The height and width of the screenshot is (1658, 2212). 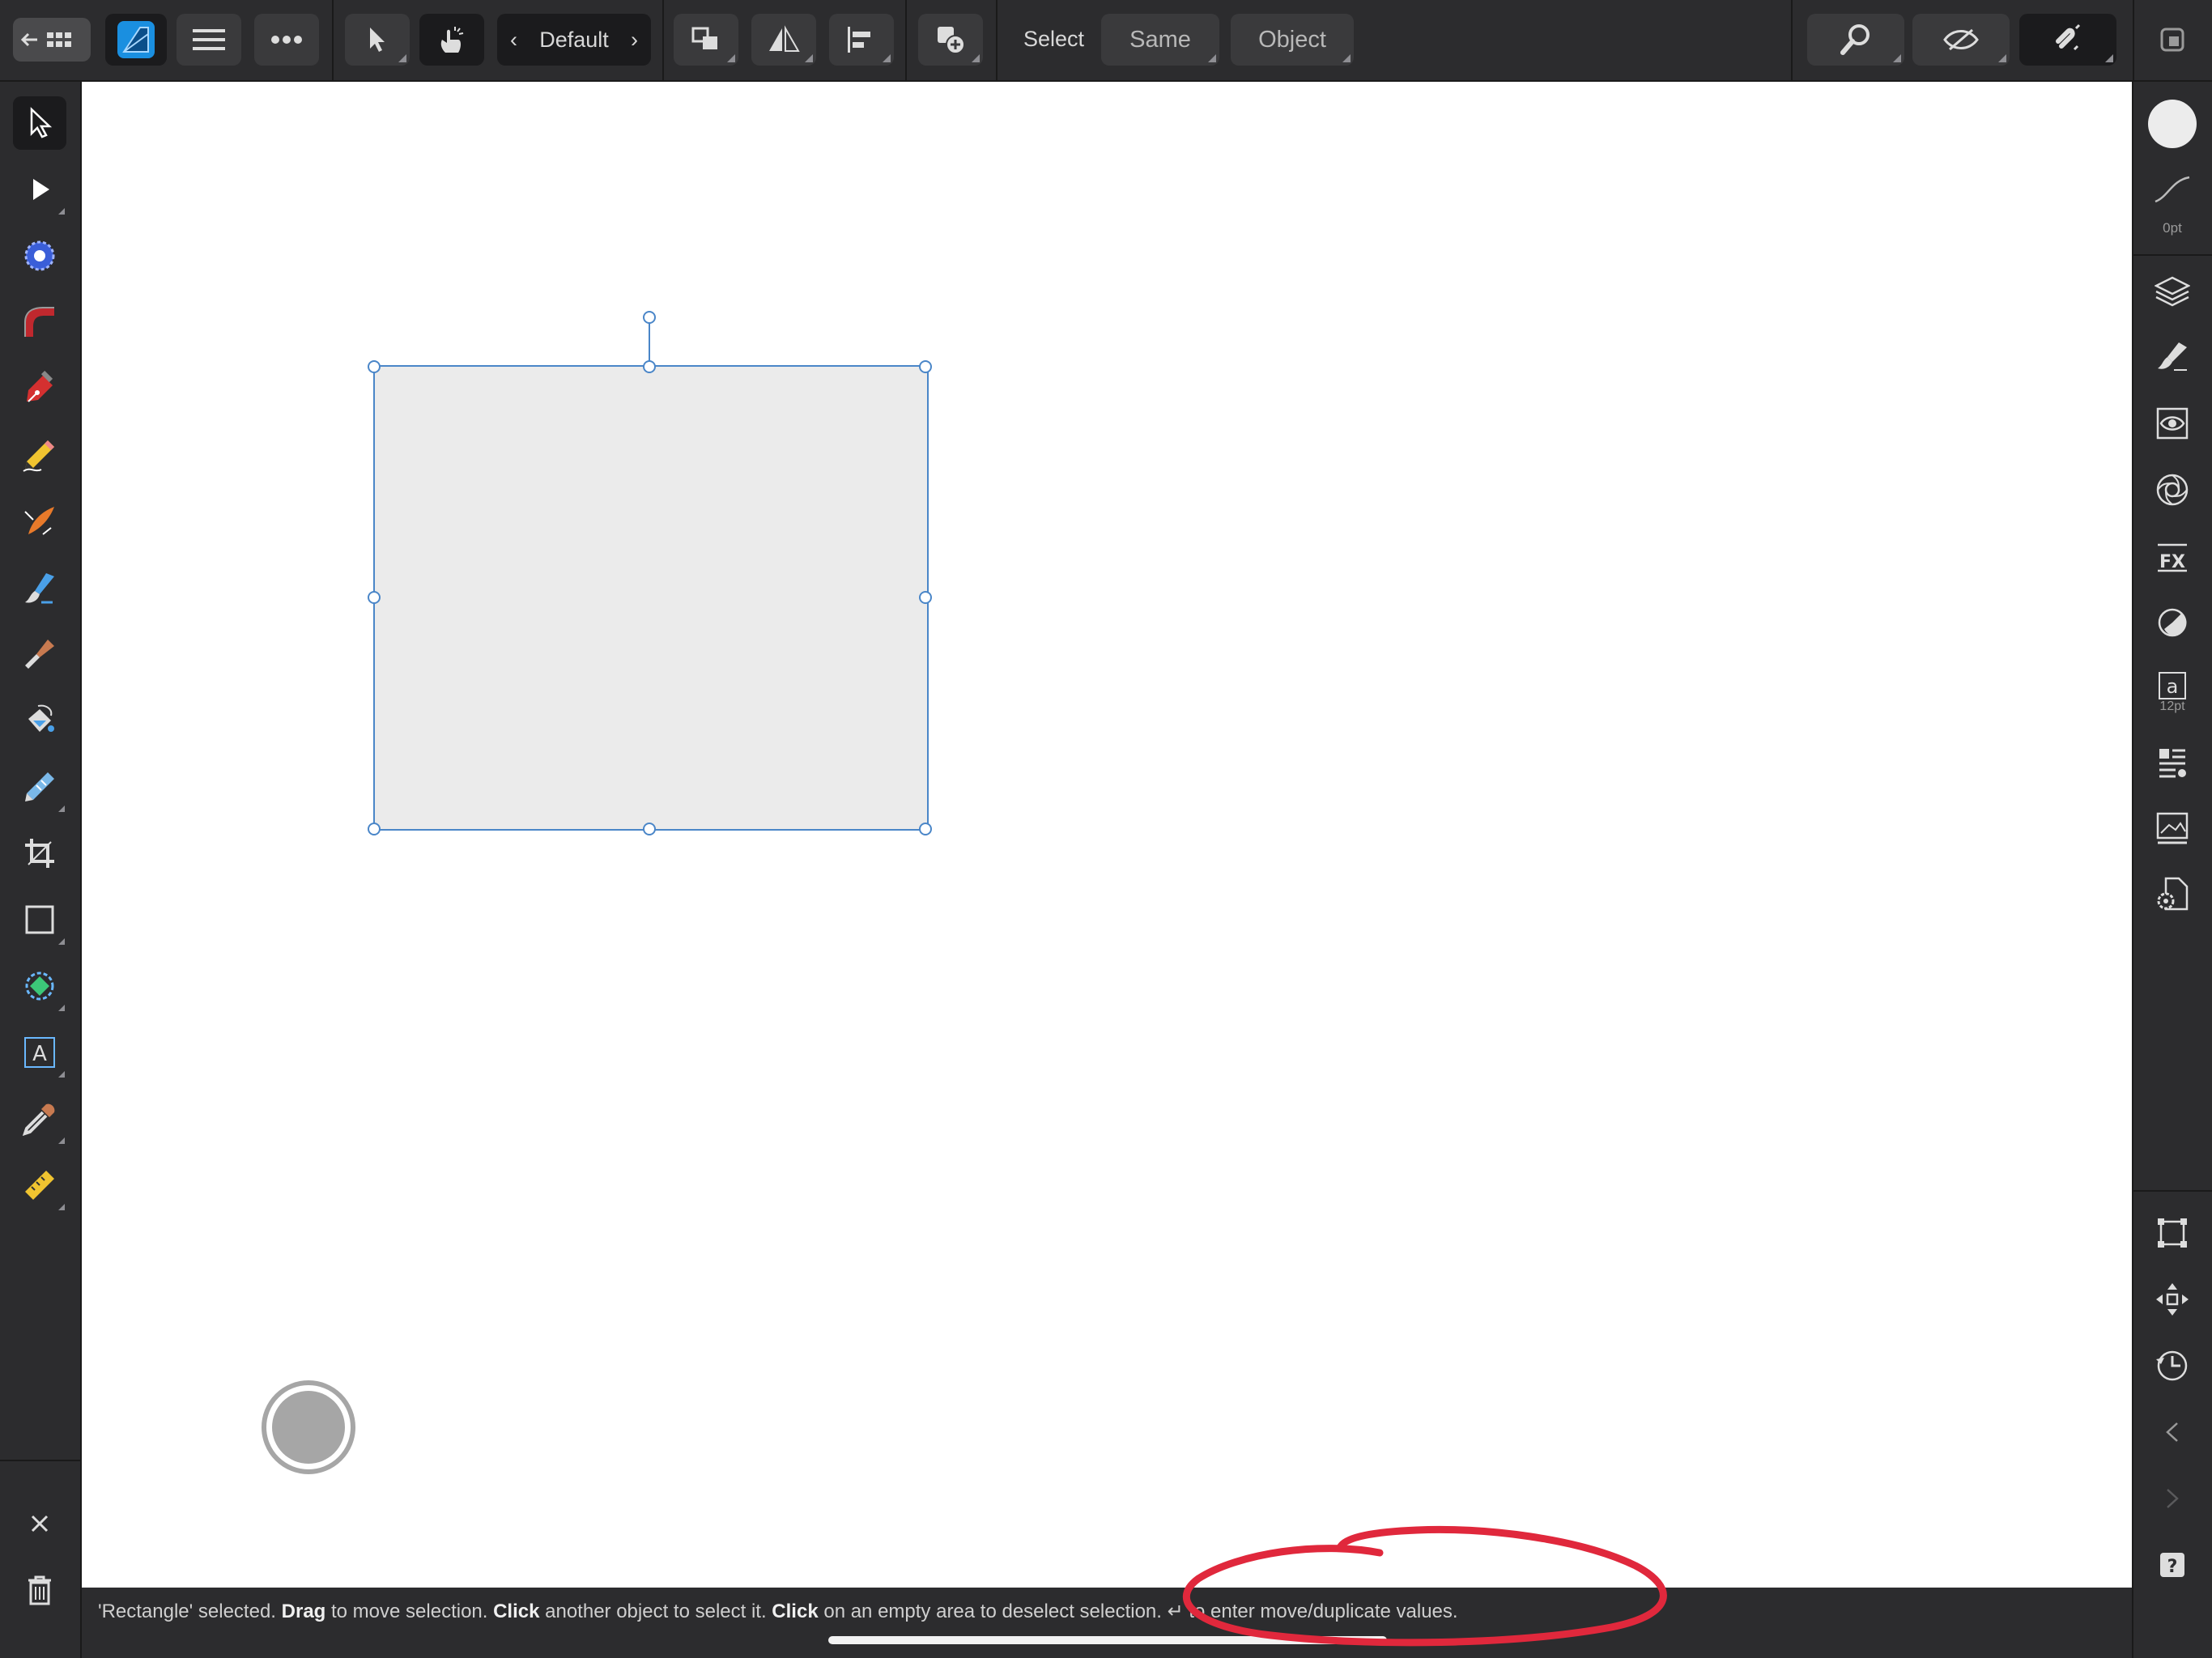 I want to click on move-tool, so click(x=39, y=123).